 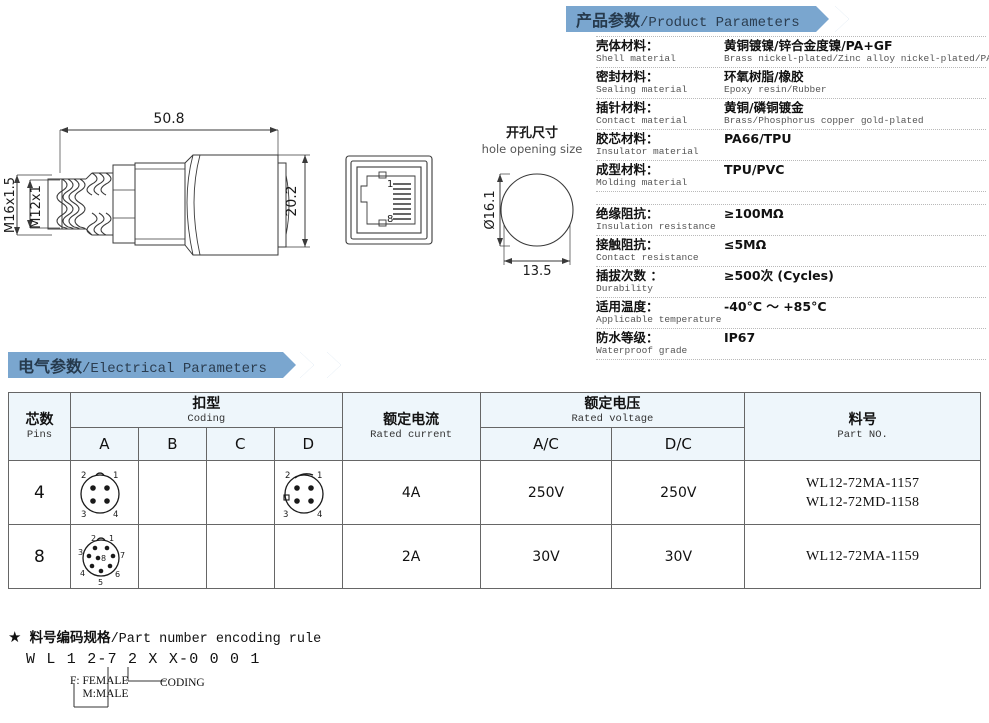 What do you see at coordinates (862, 420) in the screenshot?
I see `header-partno-cn: 料号` at bounding box center [862, 420].